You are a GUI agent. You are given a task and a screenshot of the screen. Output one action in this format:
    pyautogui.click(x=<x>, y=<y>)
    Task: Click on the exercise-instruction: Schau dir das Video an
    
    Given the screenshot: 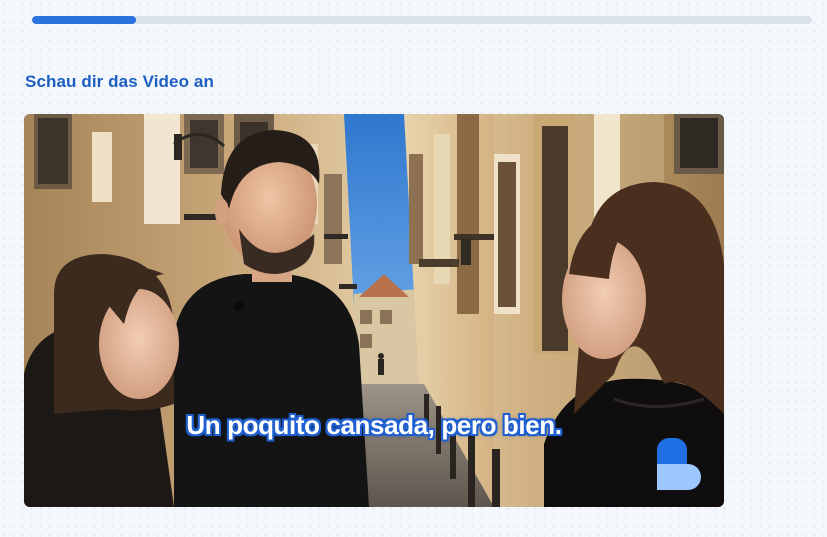 What is the action you would take?
    pyautogui.click(x=119, y=81)
    